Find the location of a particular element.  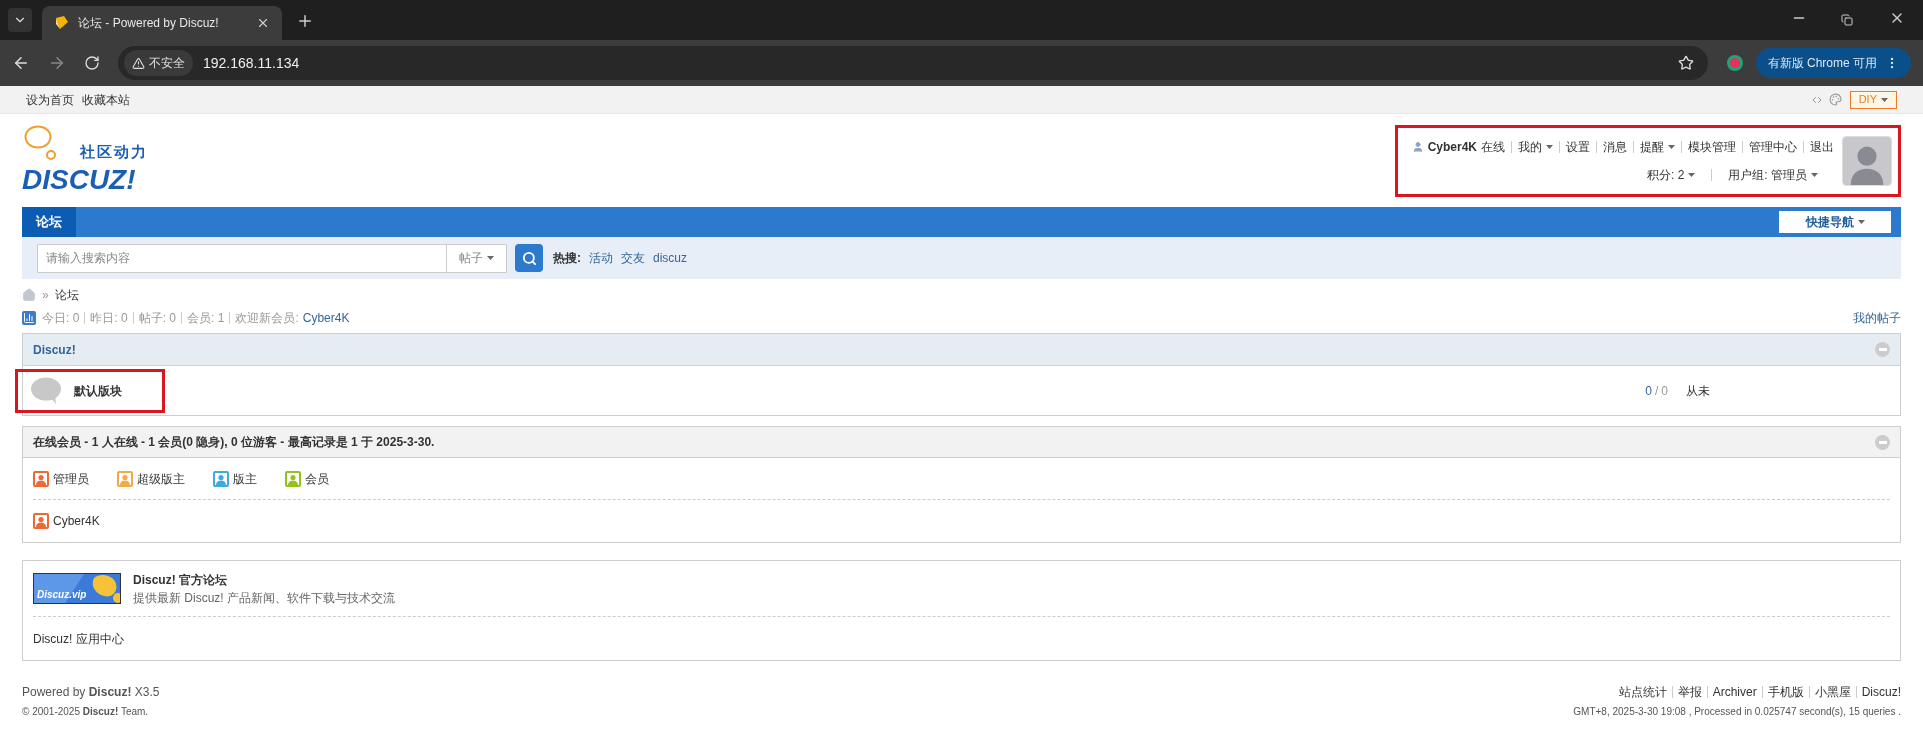

credits-link: 积分: 2 is located at coordinates (1671, 174).